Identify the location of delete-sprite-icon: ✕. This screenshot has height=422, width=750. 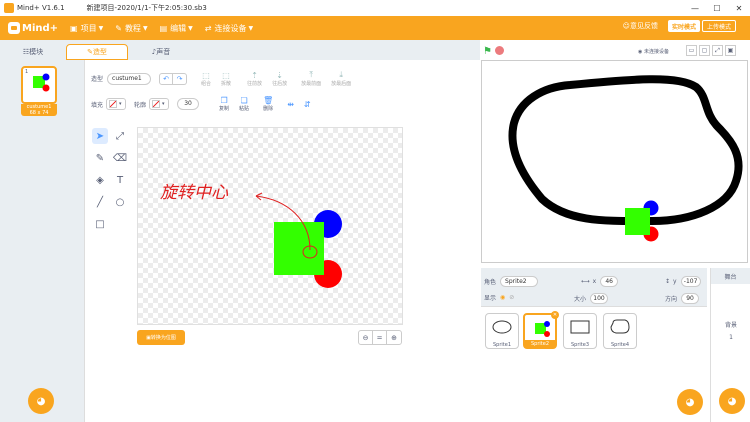
(555, 315).